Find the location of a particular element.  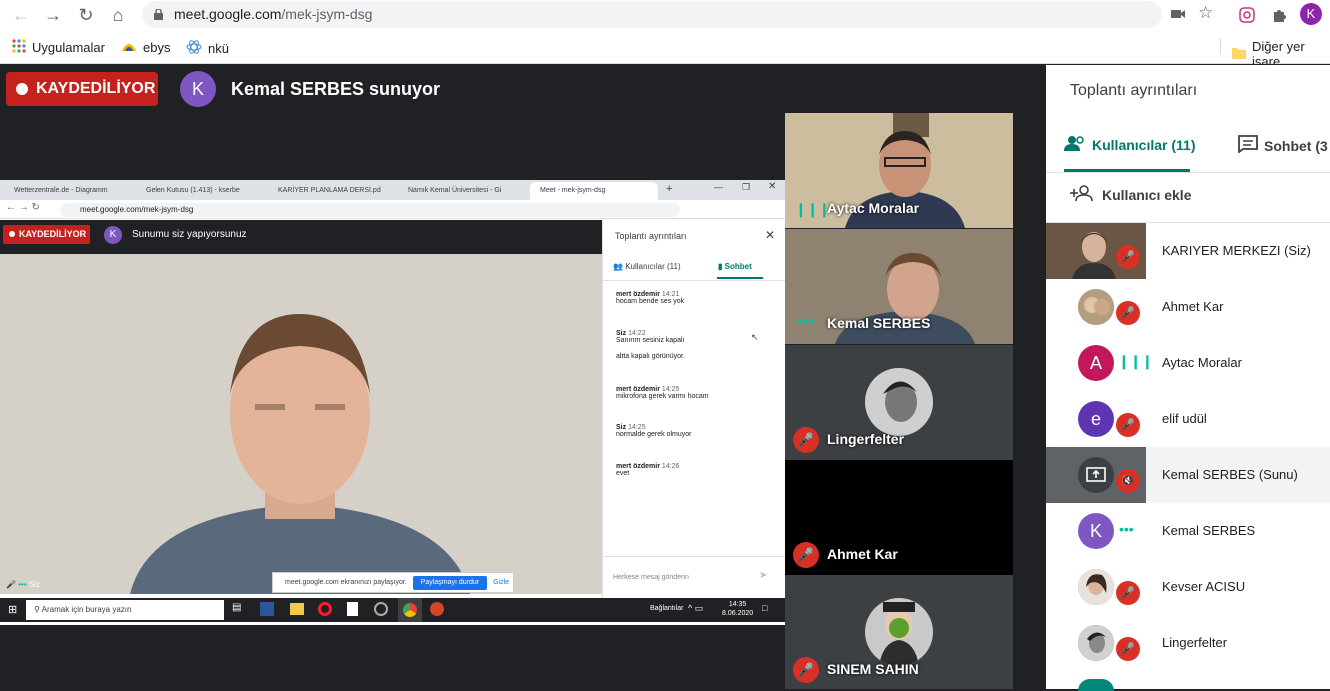

participant-row: 🔇 Kemal SERBES (Sunu) is located at coordinates (1188, 475).